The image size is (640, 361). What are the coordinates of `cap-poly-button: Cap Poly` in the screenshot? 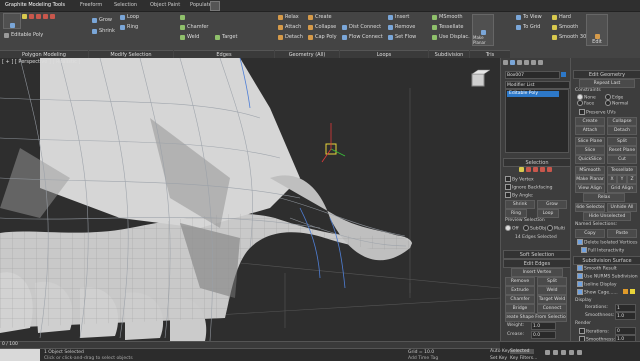 It's located at (322, 37).